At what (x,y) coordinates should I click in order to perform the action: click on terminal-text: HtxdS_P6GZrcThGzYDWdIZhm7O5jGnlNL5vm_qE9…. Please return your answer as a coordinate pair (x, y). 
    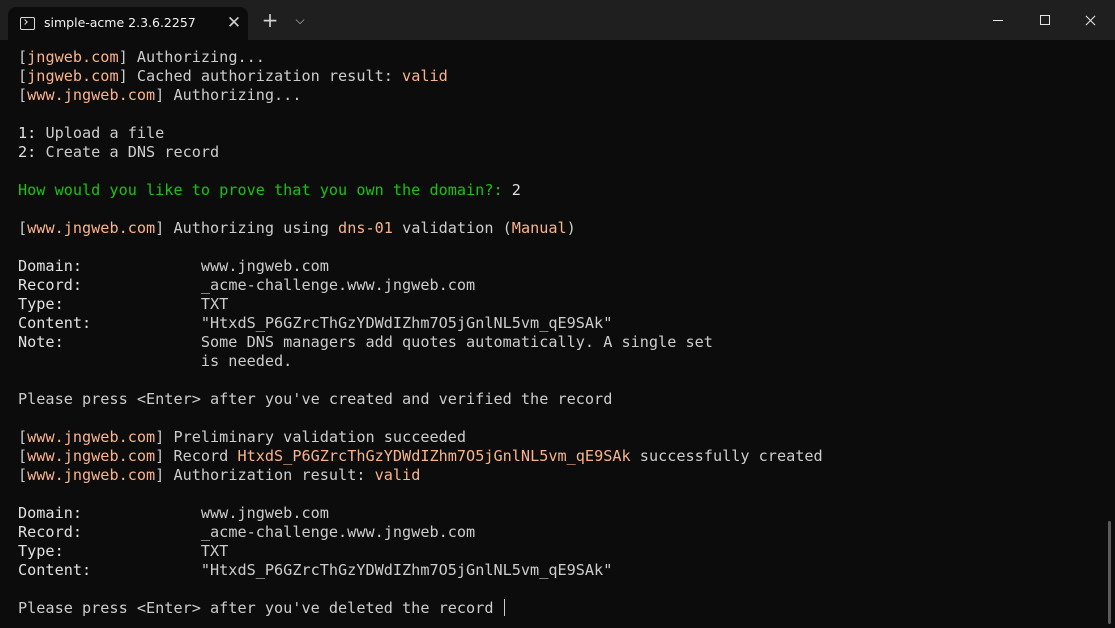
    Looking at the image, I should click on (434, 456).